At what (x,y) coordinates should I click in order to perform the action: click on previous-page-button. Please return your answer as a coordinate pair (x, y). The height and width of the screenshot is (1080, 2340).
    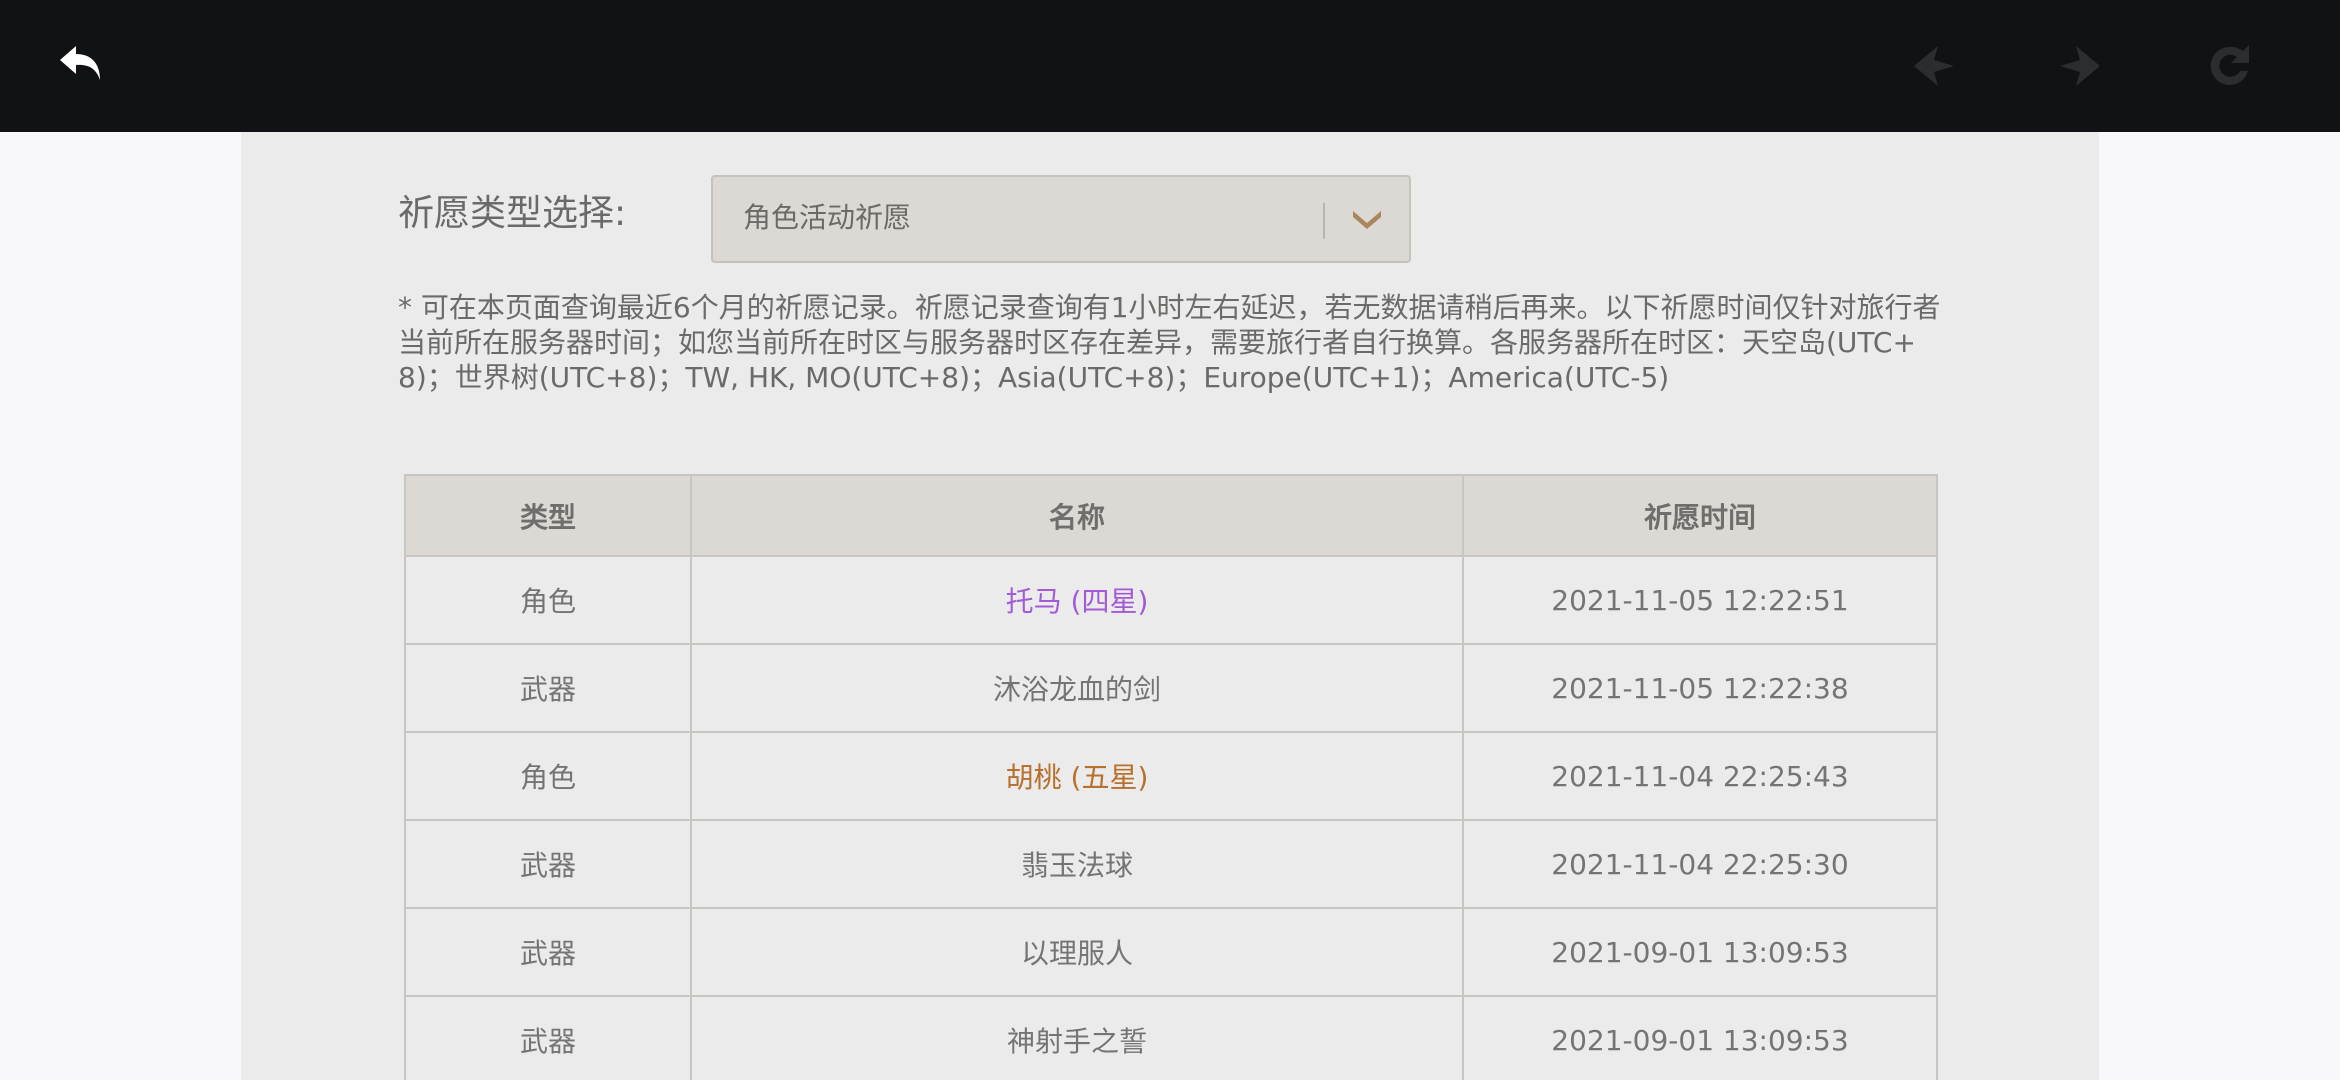
    Looking at the image, I should click on (1934, 66).